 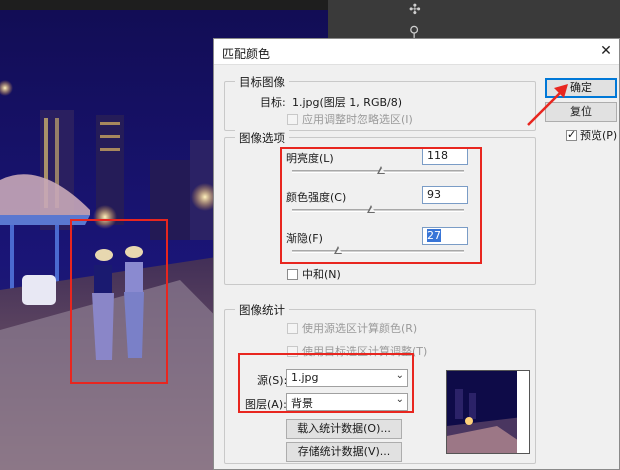 I want to click on brightness-input: 118, so click(x=445, y=156).